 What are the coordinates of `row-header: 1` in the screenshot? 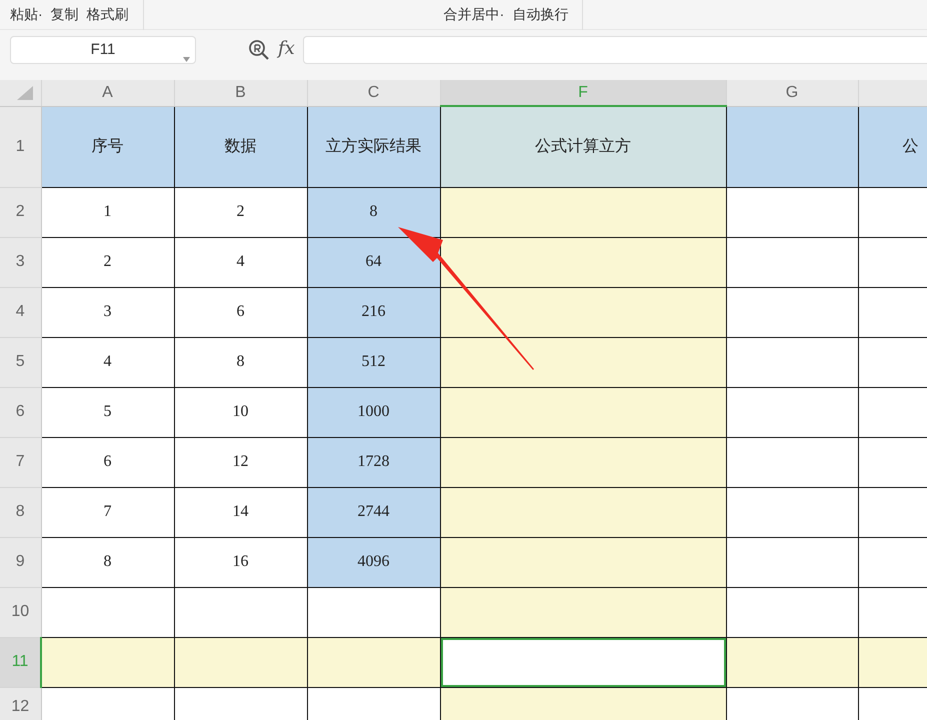 It's located at (20, 146).